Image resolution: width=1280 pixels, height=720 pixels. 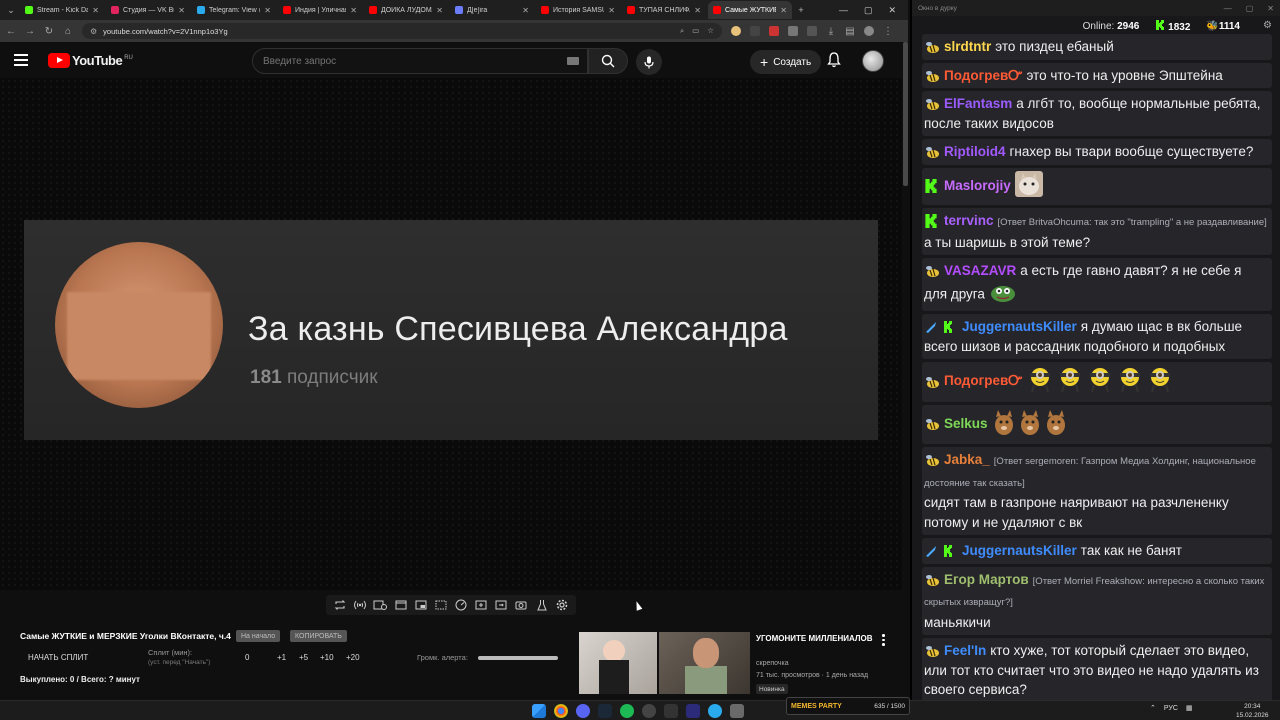 I want to click on cast-icon: ▭, so click(x=695, y=31).